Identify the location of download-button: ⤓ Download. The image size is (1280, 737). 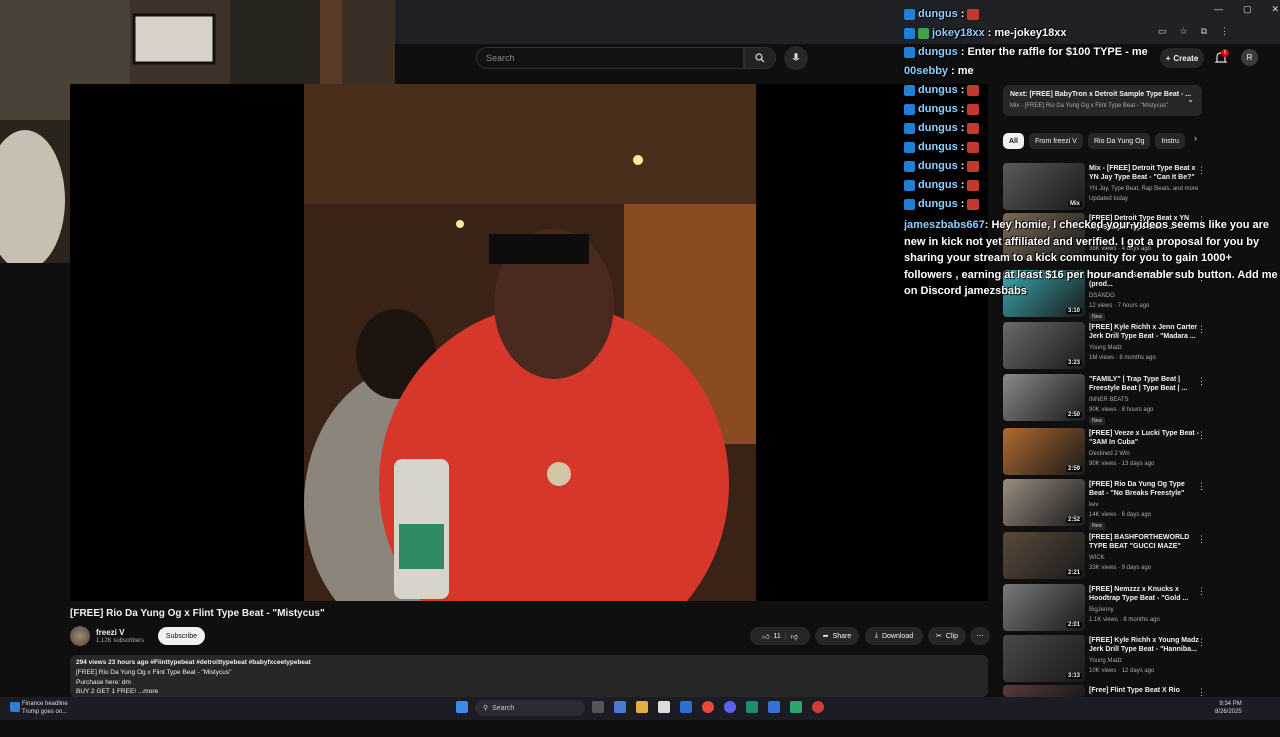
(894, 636).